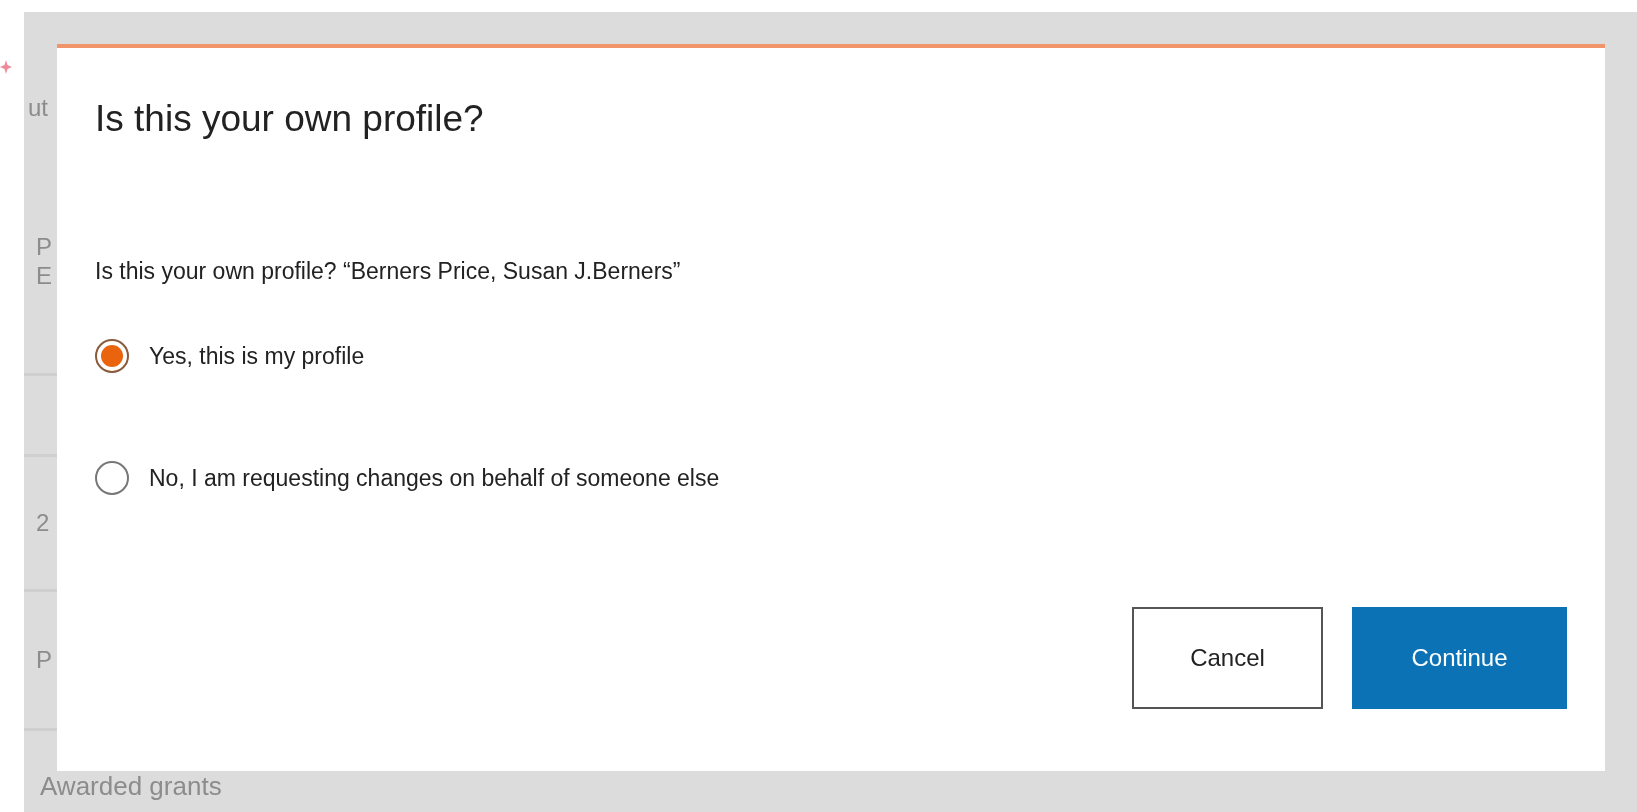 The width and height of the screenshot is (1637, 812). What do you see at coordinates (43, 276) in the screenshot?
I see `background-text: E` at bounding box center [43, 276].